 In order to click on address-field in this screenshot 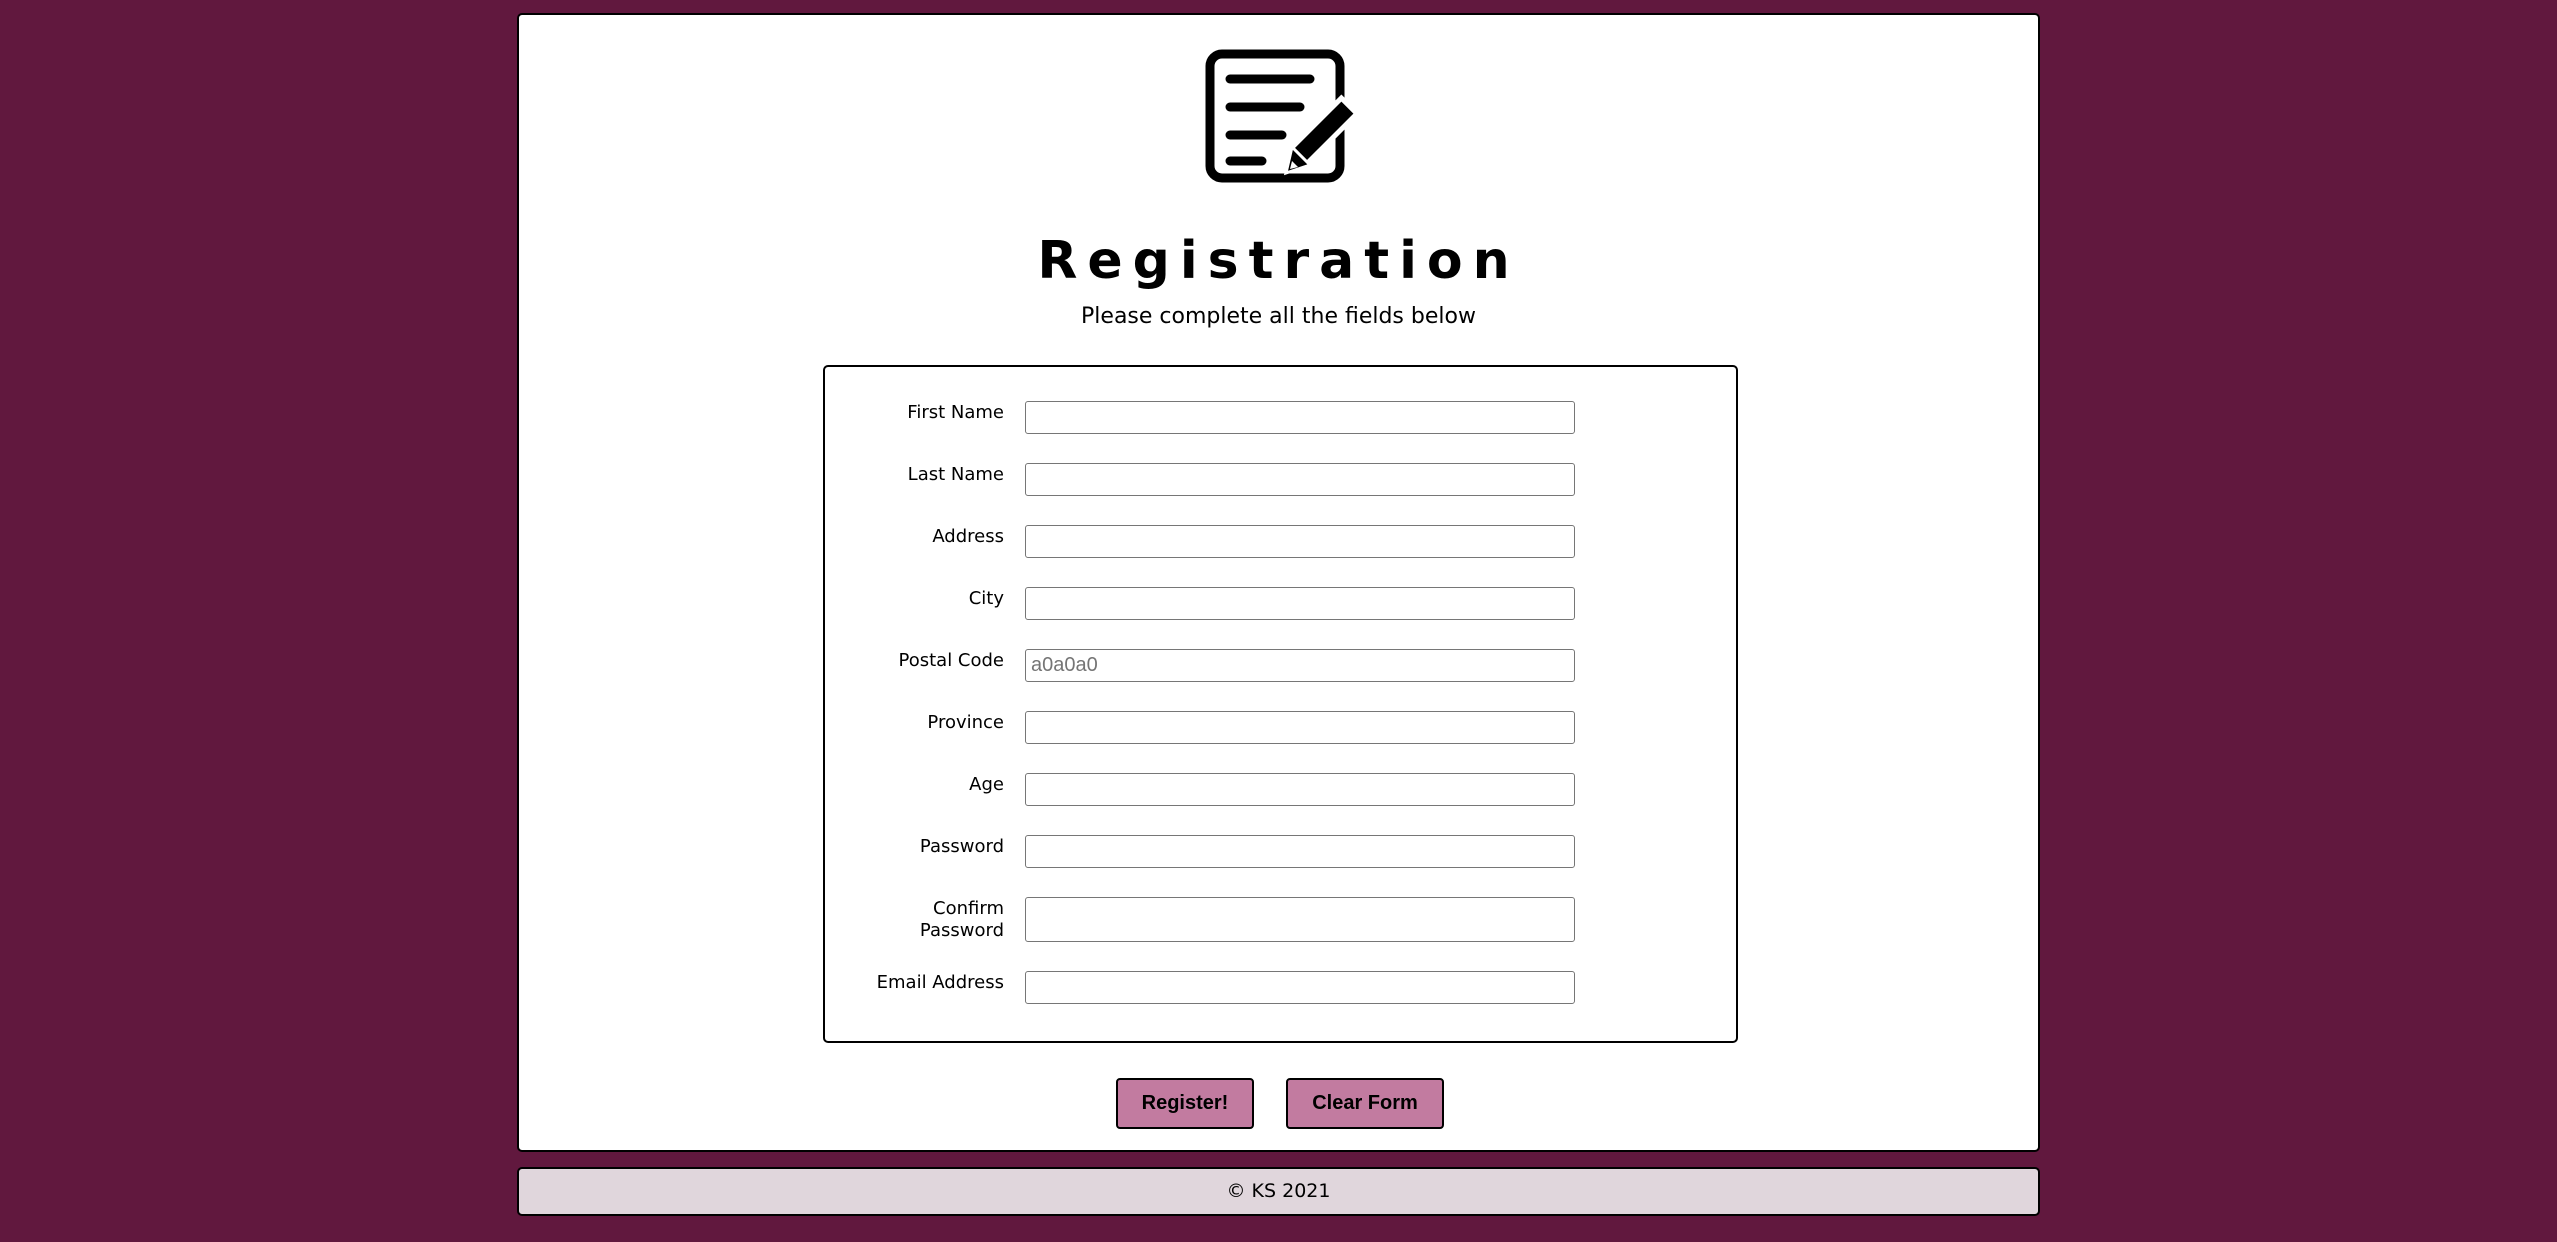, I will do `click(1300, 541)`.